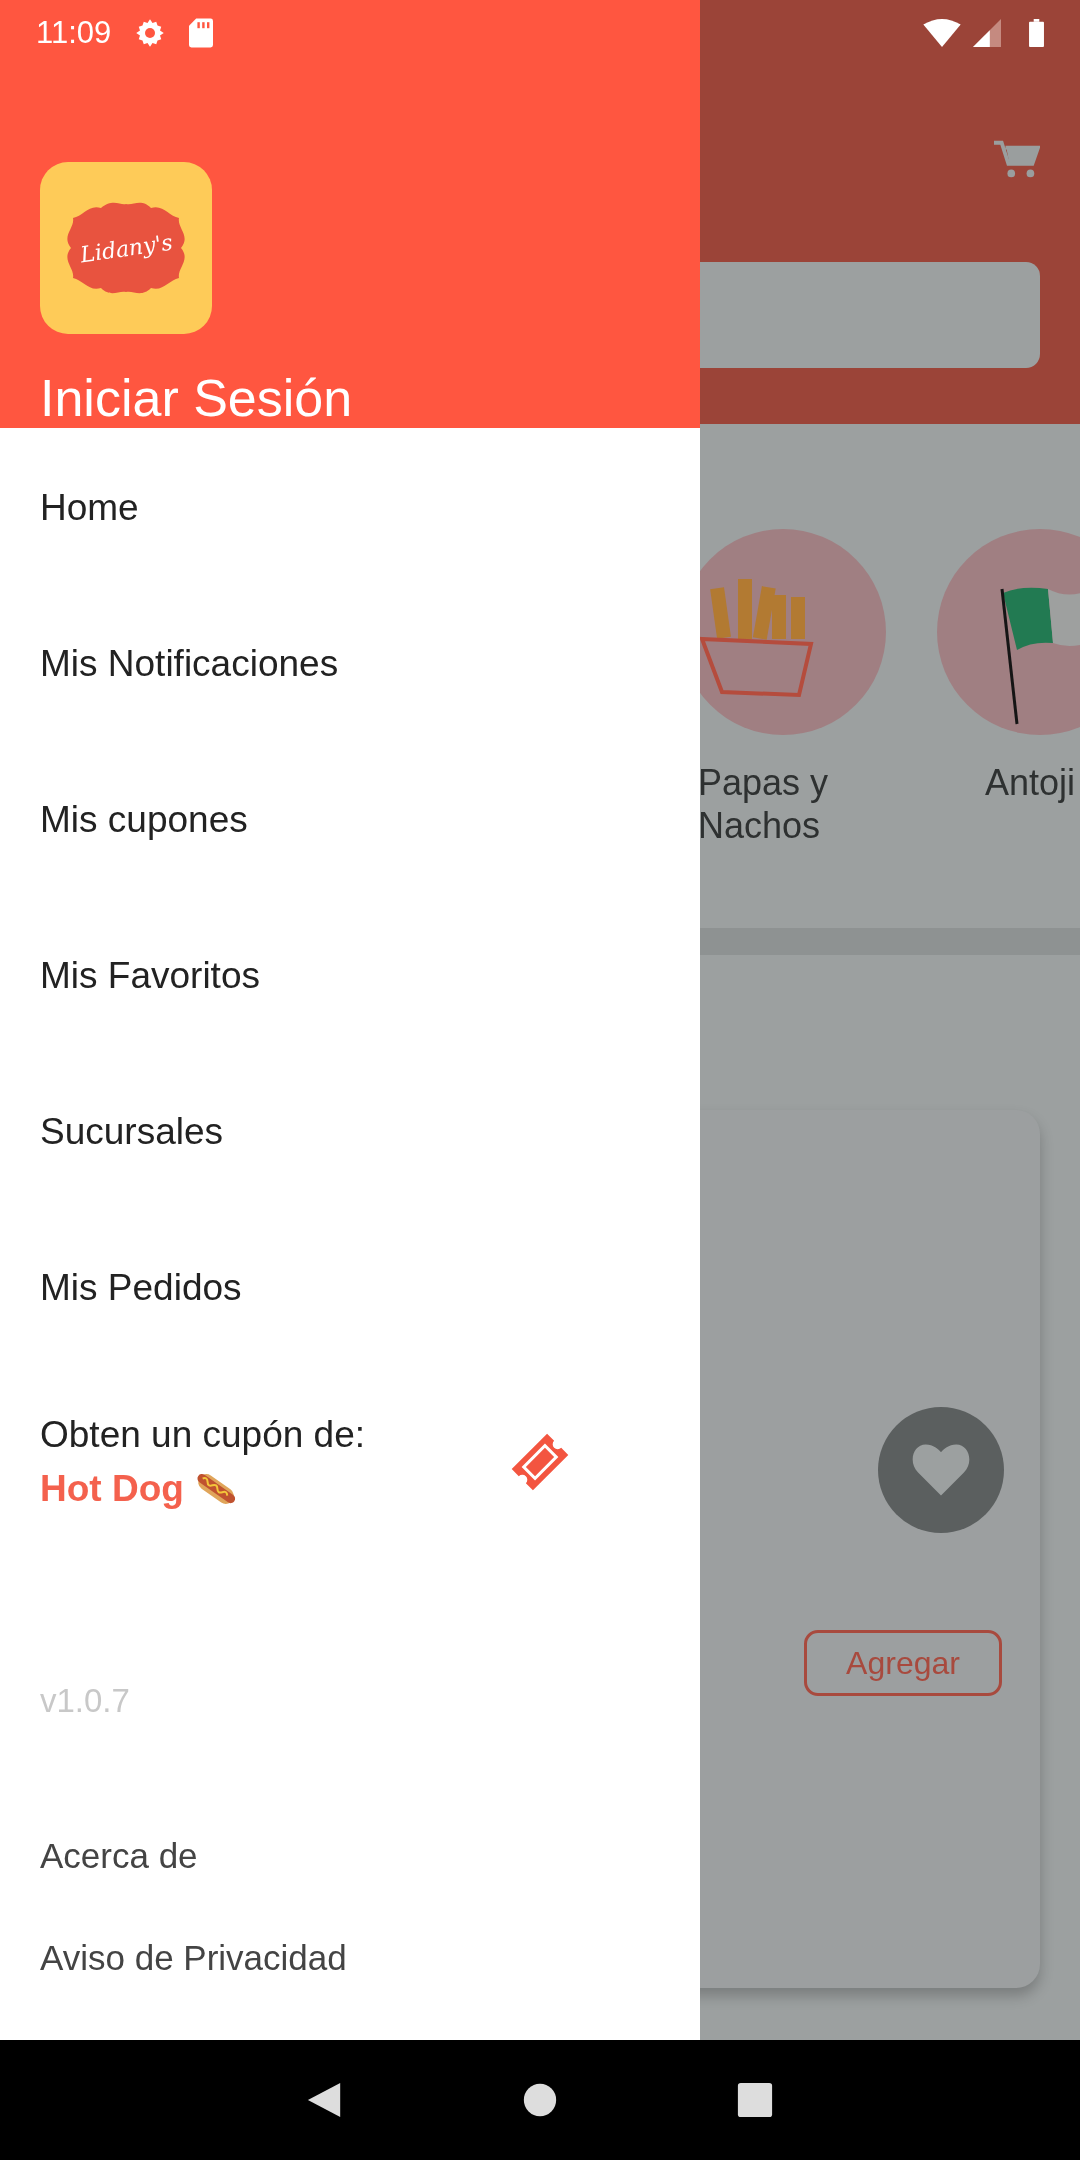 This screenshot has width=1080, height=2160. What do you see at coordinates (942, 33) in the screenshot?
I see `wifi-icon` at bounding box center [942, 33].